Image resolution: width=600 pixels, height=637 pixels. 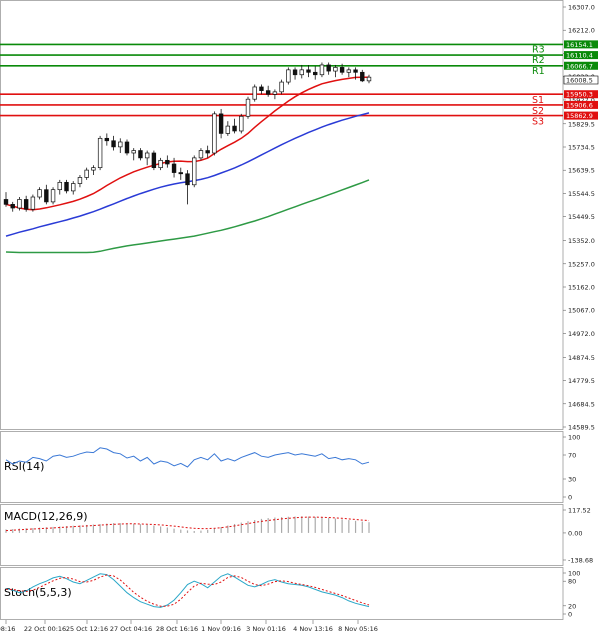 What do you see at coordinates (581, 8) in the screenshot?
I see `y-tick-label: 16307.0` at bounding box center [581, 8].